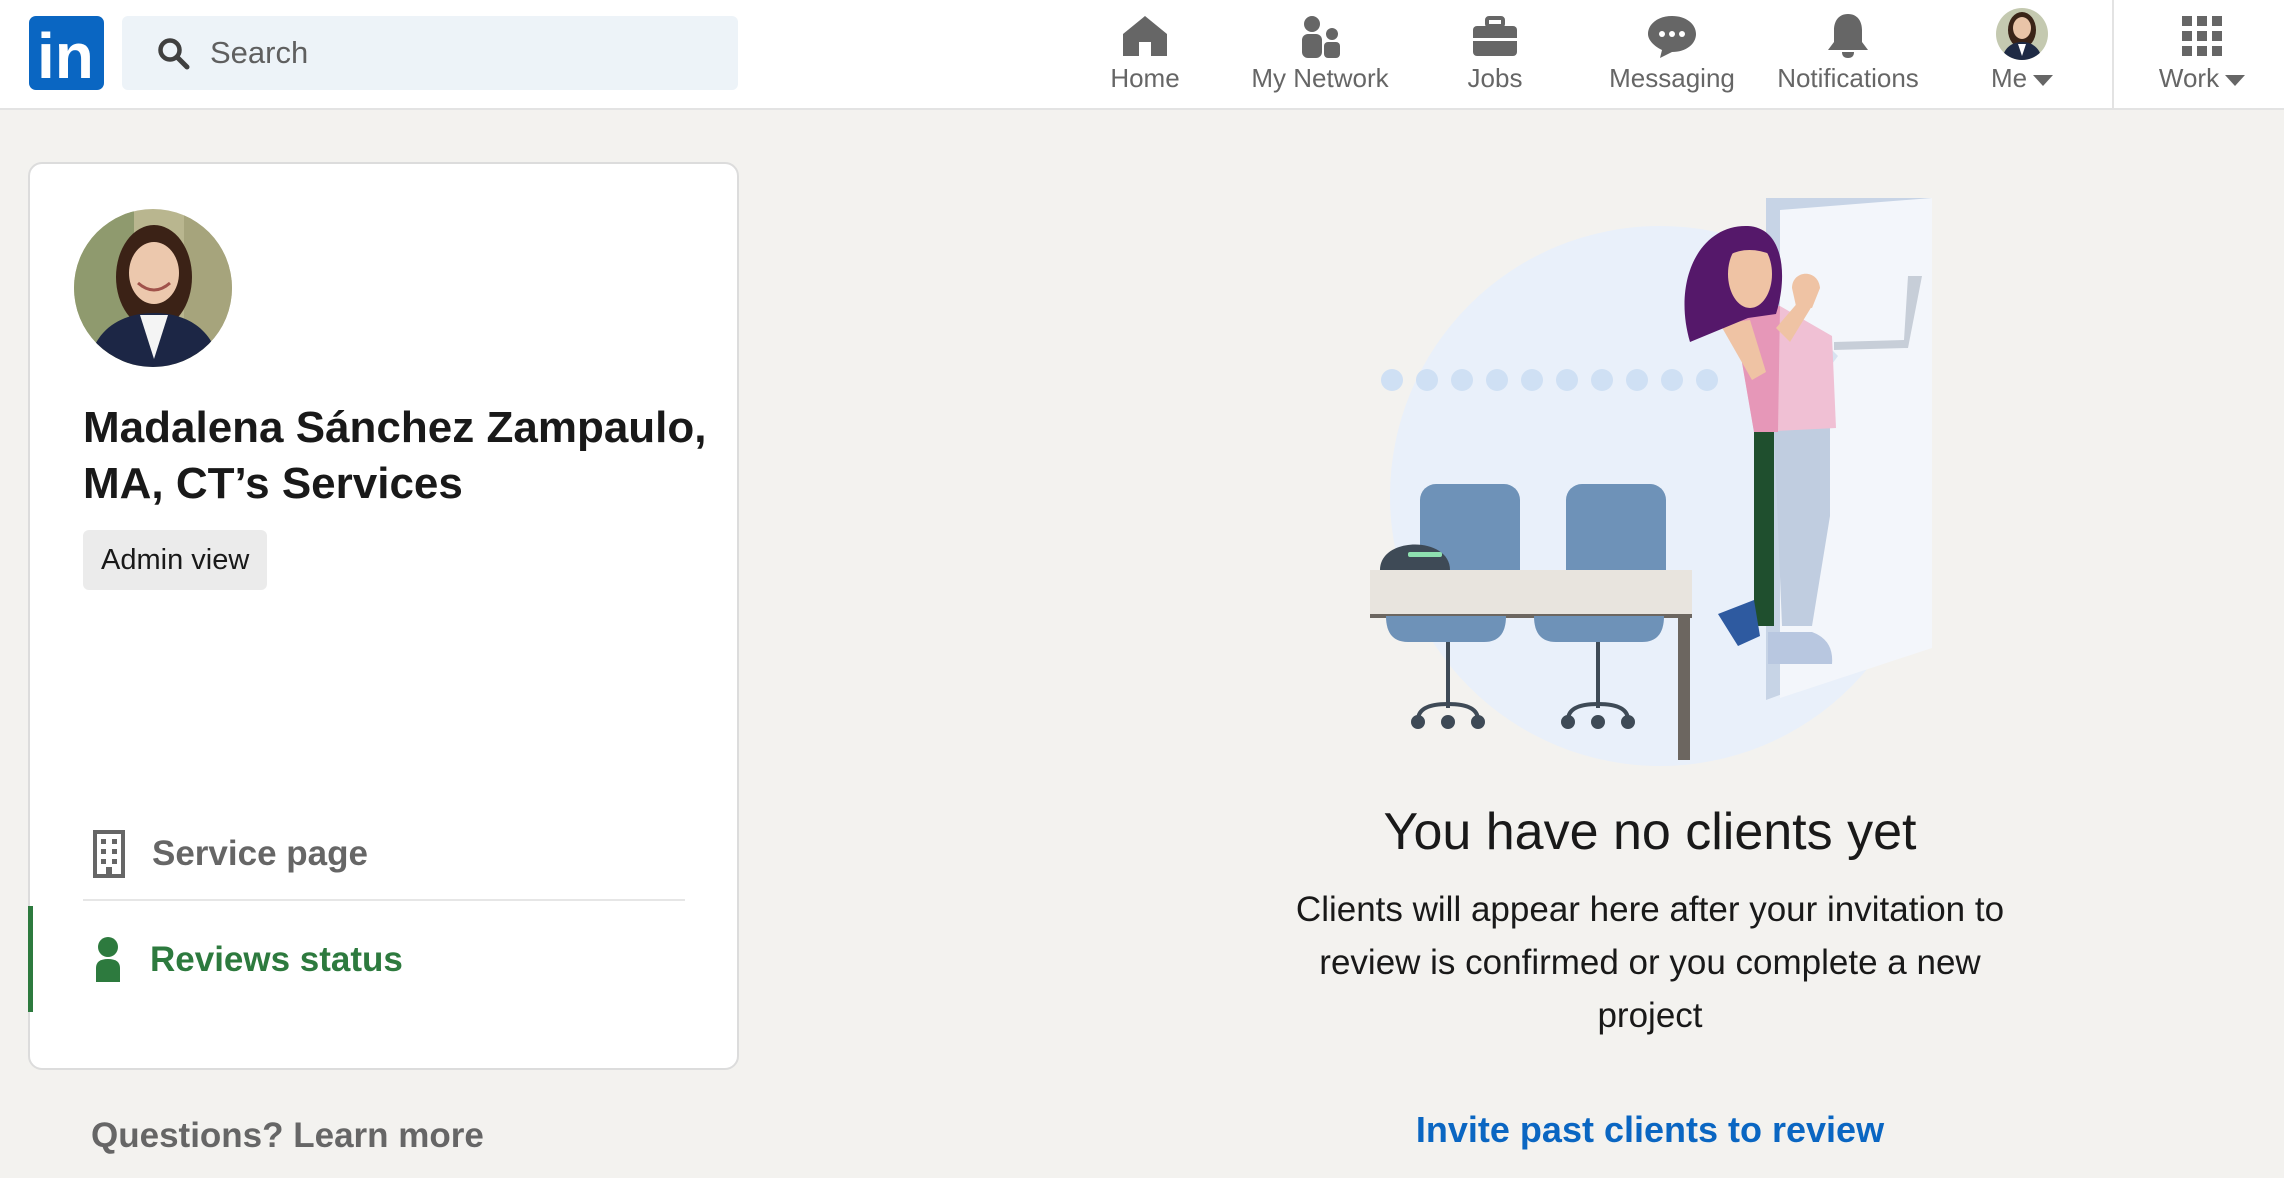  Describe the element at coordinates (1145, 78) in the screenshot. I see `nav-home-label: Home` at that location.